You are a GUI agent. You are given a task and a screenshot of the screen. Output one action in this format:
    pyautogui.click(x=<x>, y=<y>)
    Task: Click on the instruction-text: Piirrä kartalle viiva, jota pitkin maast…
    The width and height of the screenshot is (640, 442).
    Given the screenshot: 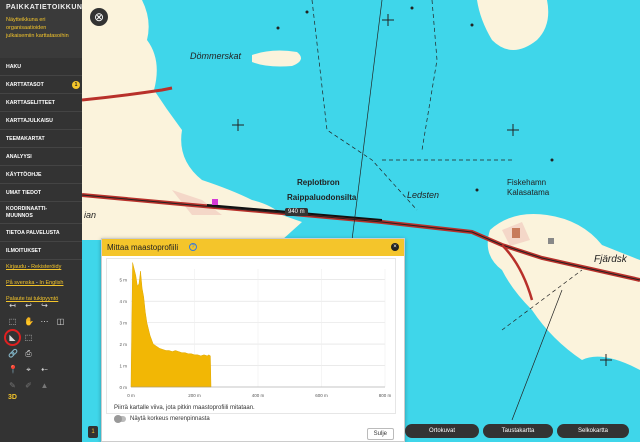 What is the action you would take?
    pyautogui.click(x=184, y=408)
    